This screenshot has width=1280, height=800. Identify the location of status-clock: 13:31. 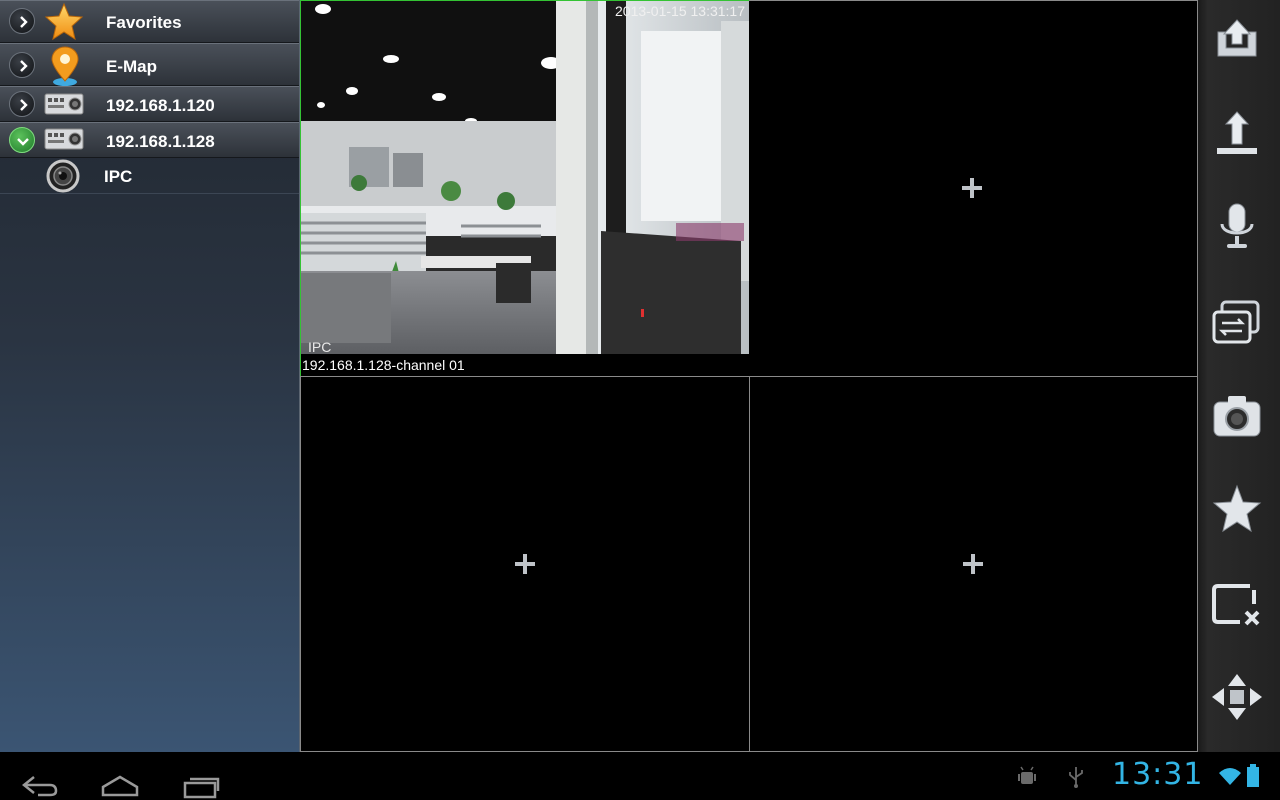
(1158, 774).